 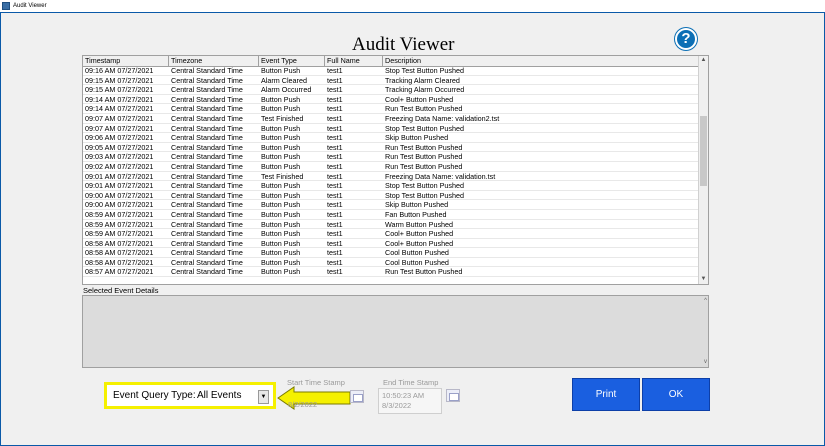 I want to click on start-time-label: Start Time Stamp, so click(x=316, y=382).